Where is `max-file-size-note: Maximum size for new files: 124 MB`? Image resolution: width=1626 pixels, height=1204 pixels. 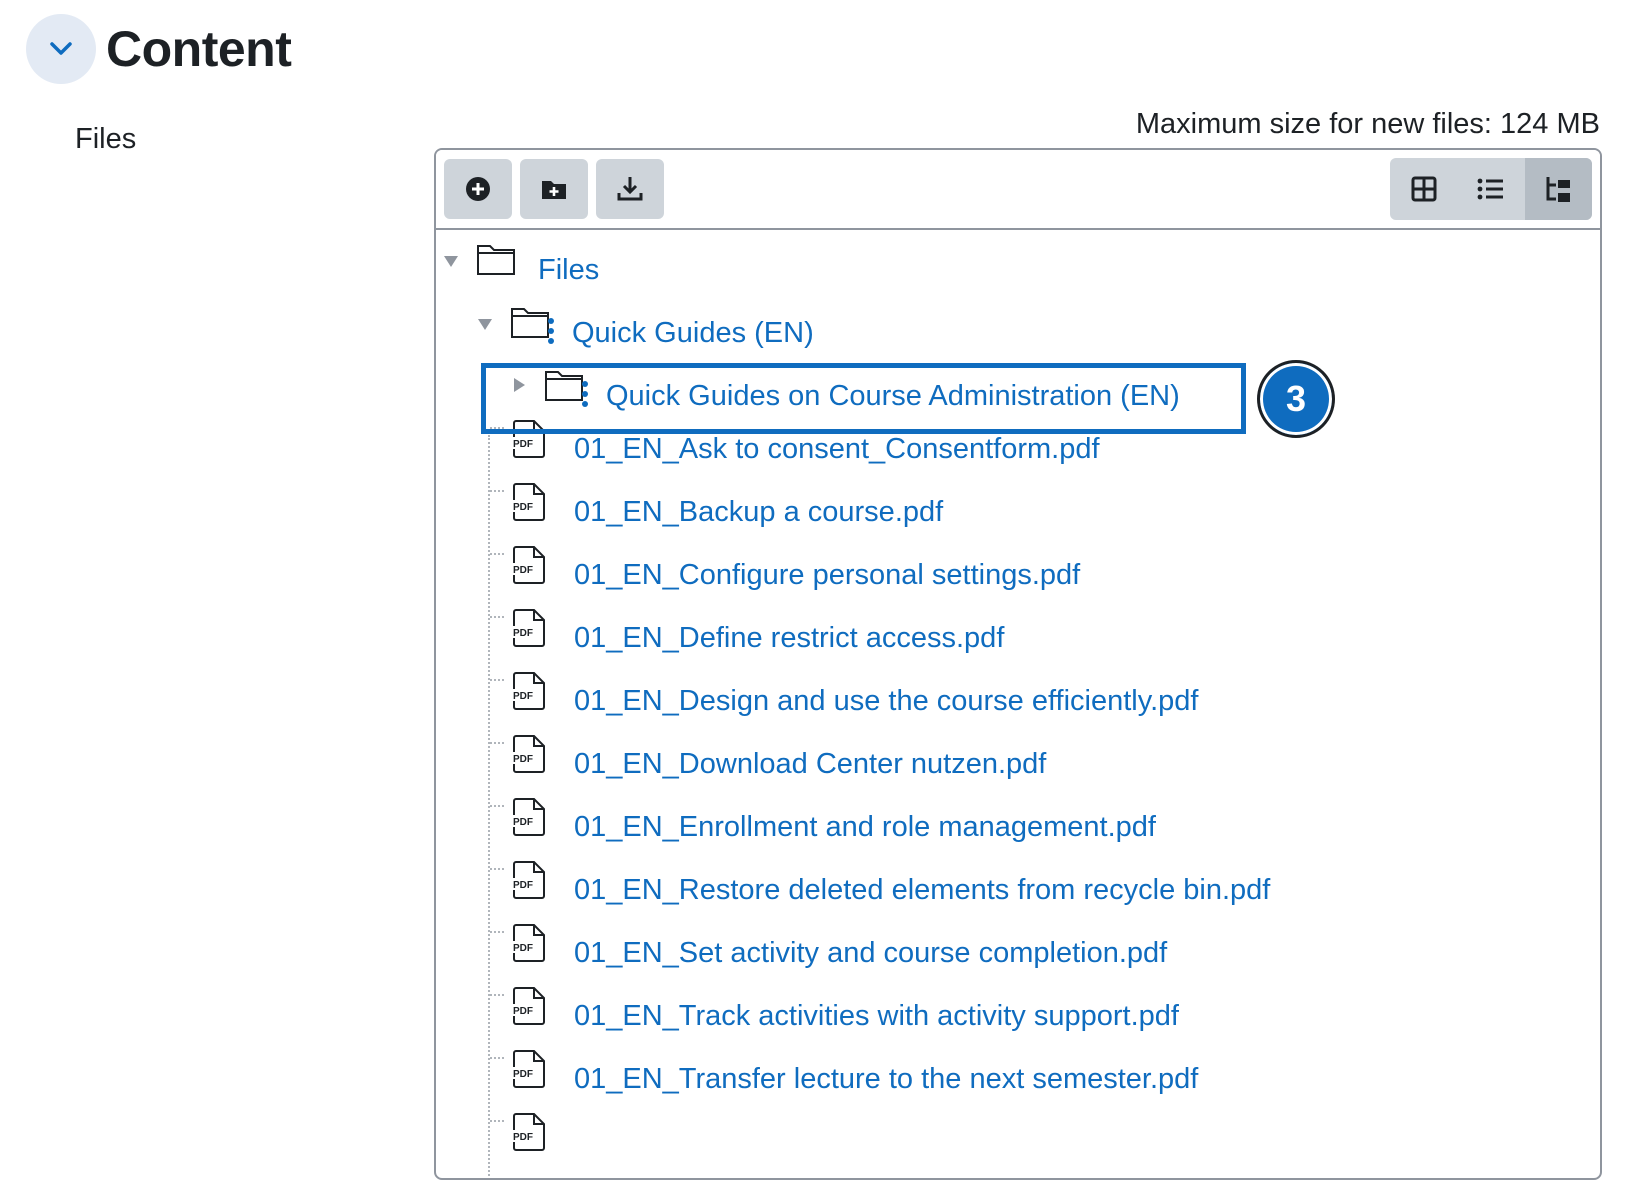
max-file-size-note: Maximum size for new files: 124 MB is located at coordinates (1367, 124).